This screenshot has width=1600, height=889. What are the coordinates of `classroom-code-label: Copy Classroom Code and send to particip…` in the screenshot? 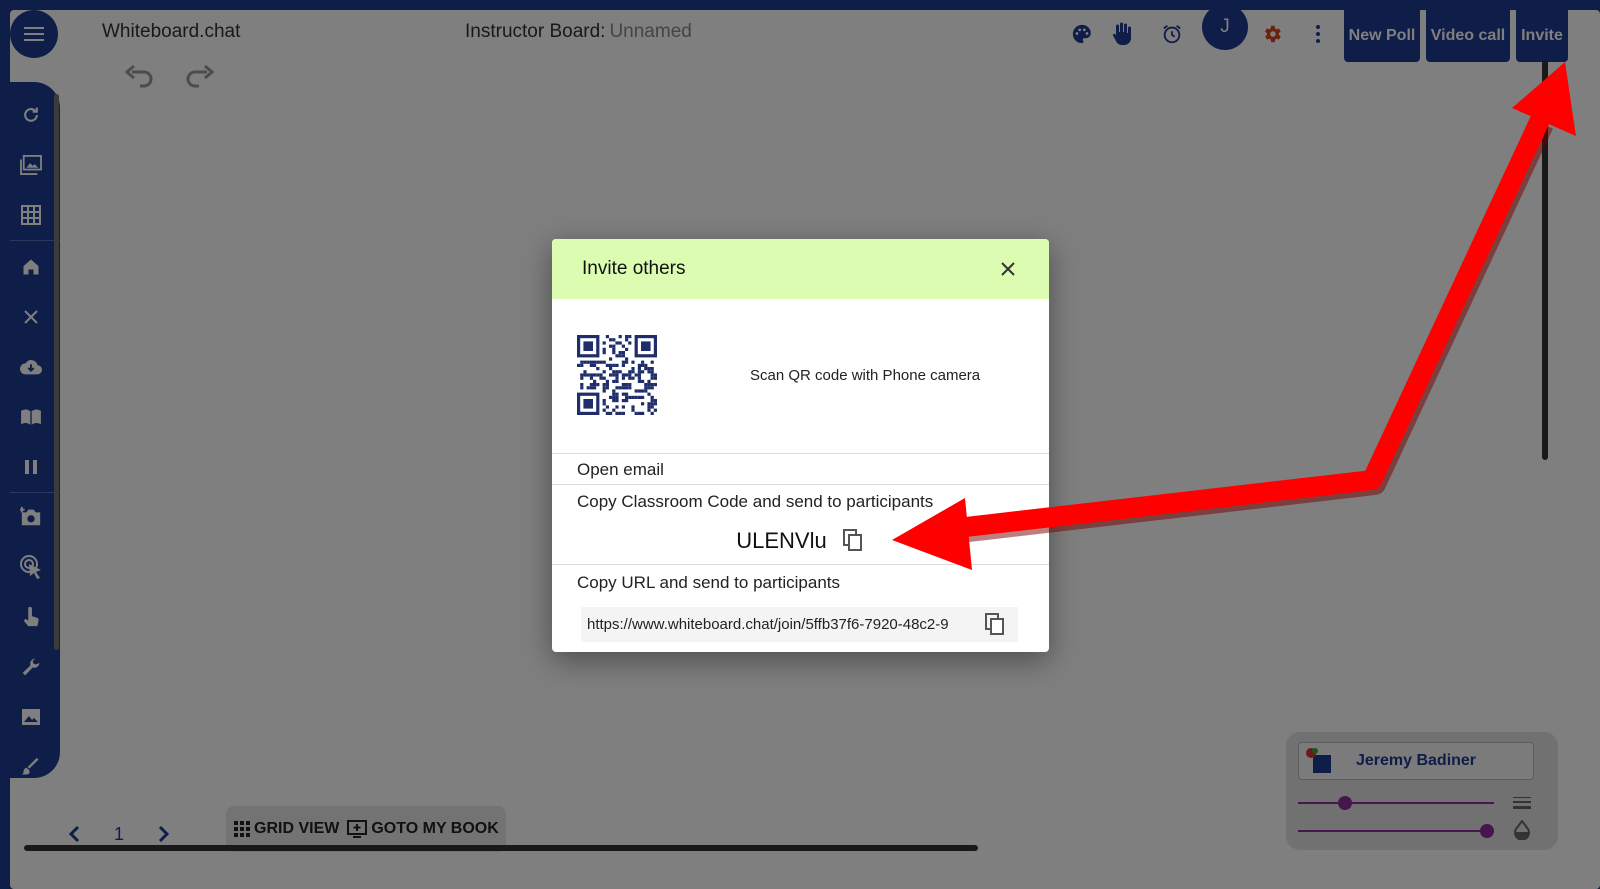 It's located at (755, 501).